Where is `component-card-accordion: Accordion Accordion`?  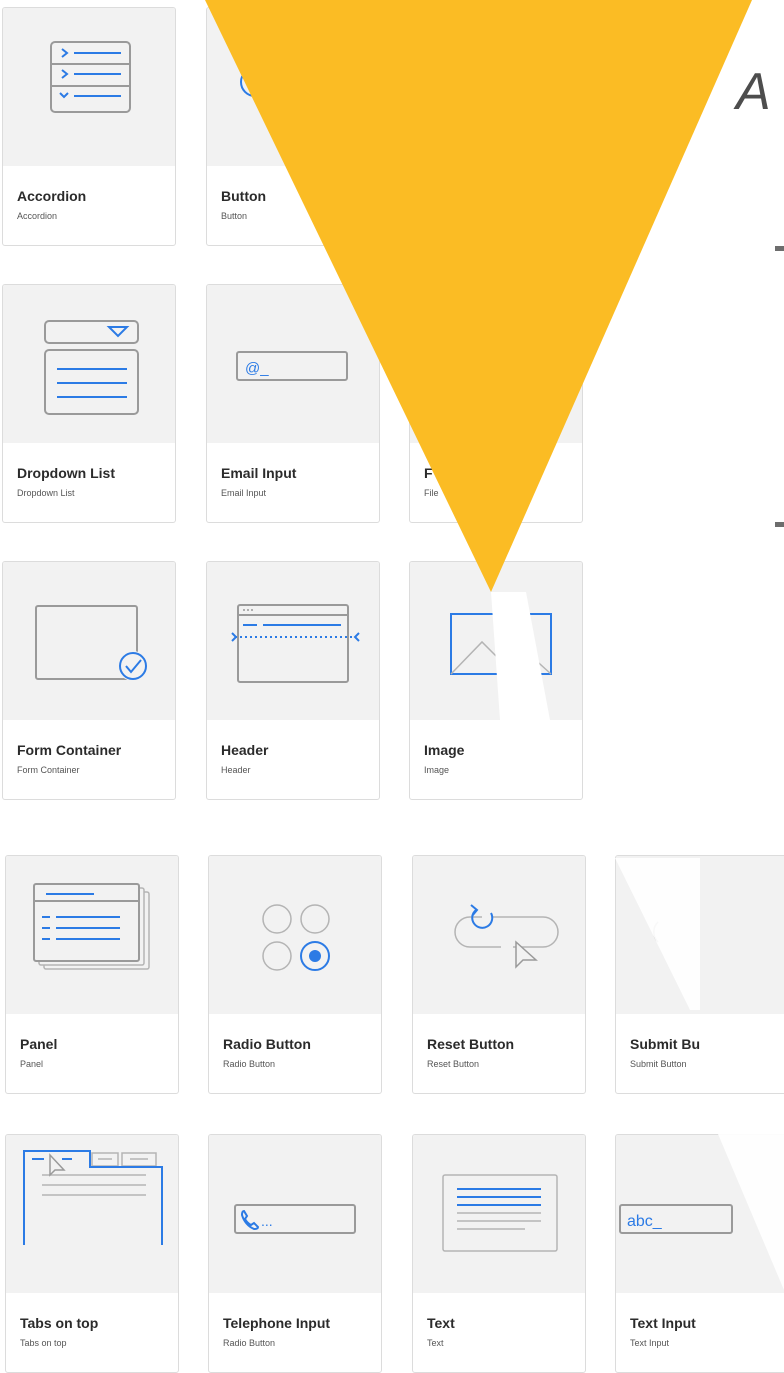
component-card-accordion: Accordion Accordion is located at coordinates (89, 126).